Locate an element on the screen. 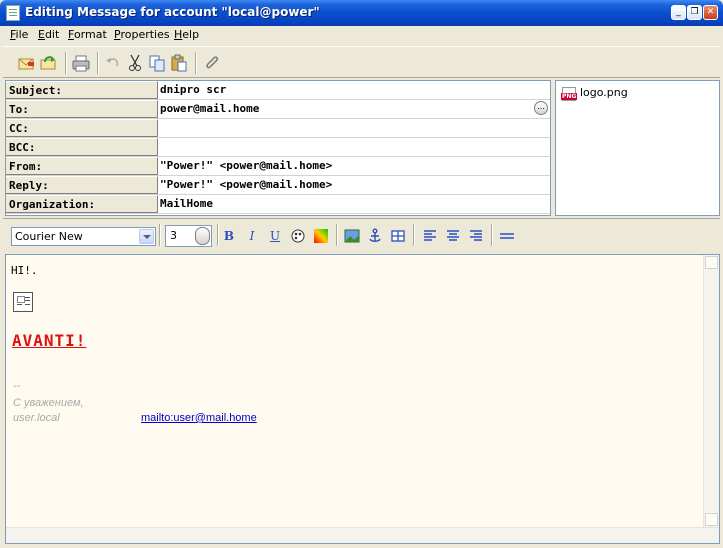 This screenshot has height=548, width=723. cut-icon is located at coordinates (135, 63).